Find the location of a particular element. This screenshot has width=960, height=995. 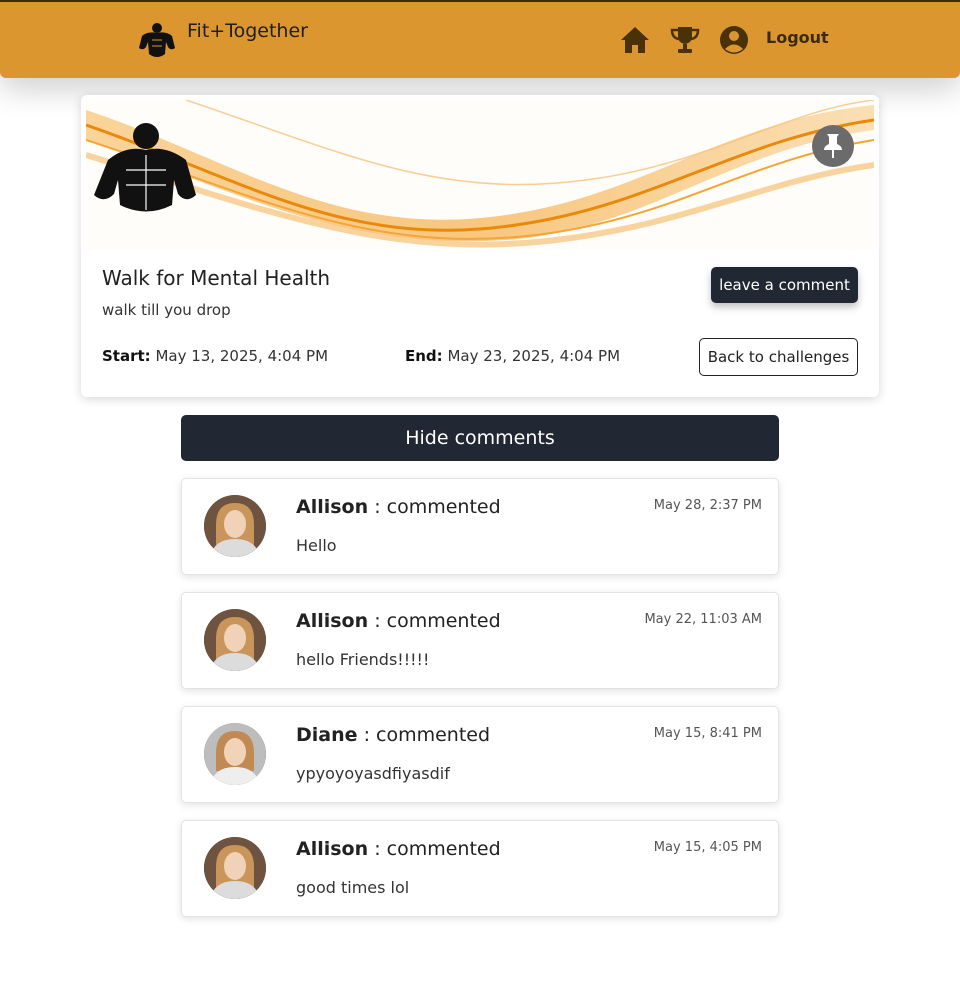

pin-button is located at coordinates (833, 146).